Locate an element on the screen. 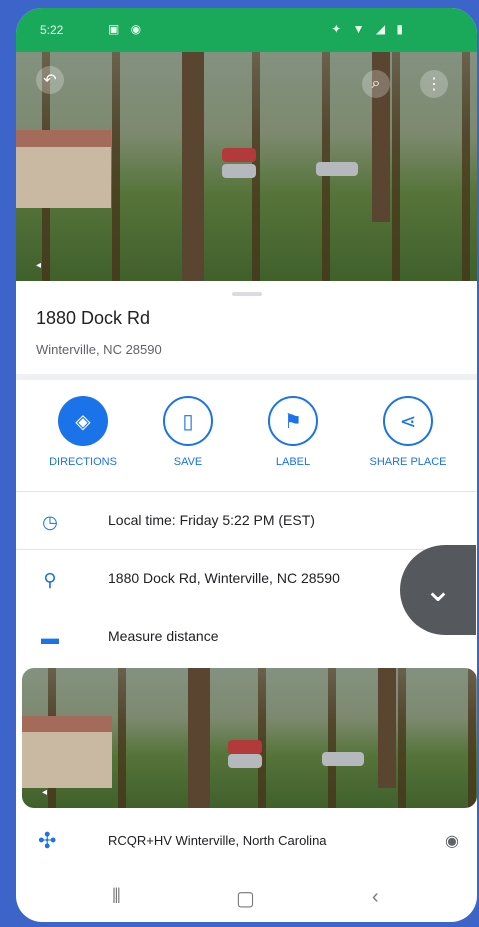  share-label: SHARE PLACE is located at coordinates (408, 462).